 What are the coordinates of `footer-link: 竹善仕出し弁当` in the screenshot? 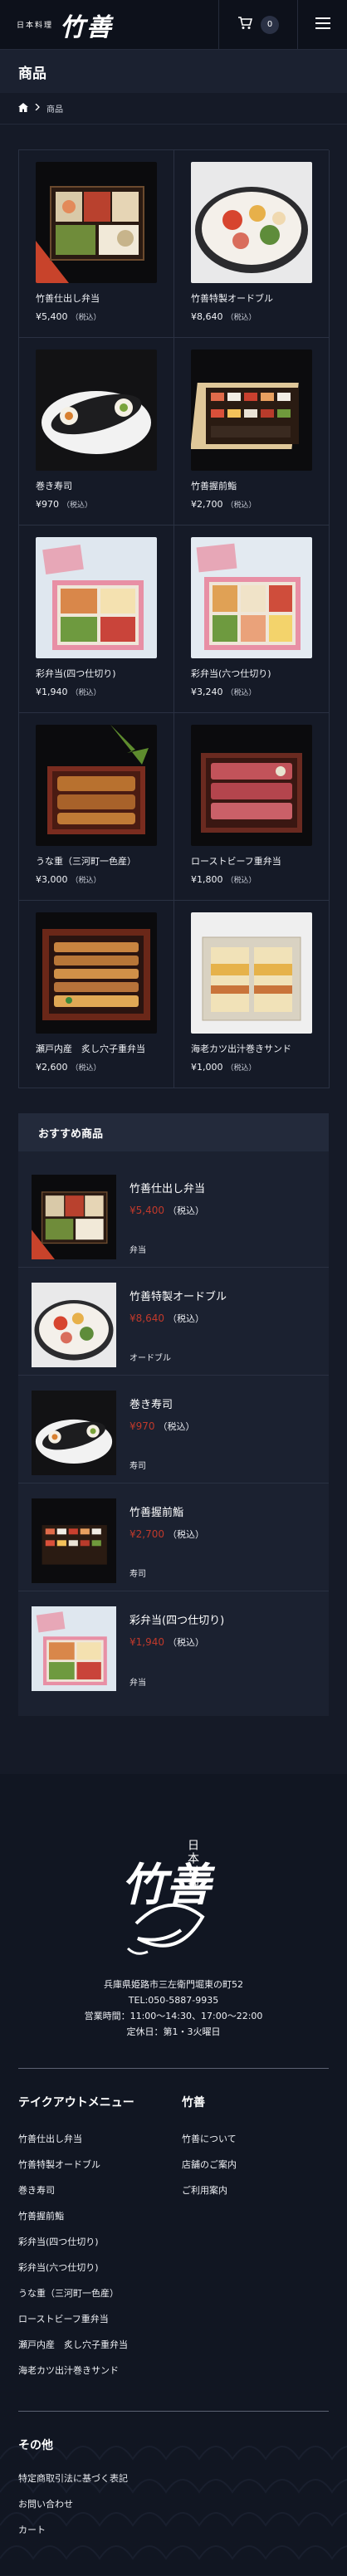 It's located at (91, 2138).